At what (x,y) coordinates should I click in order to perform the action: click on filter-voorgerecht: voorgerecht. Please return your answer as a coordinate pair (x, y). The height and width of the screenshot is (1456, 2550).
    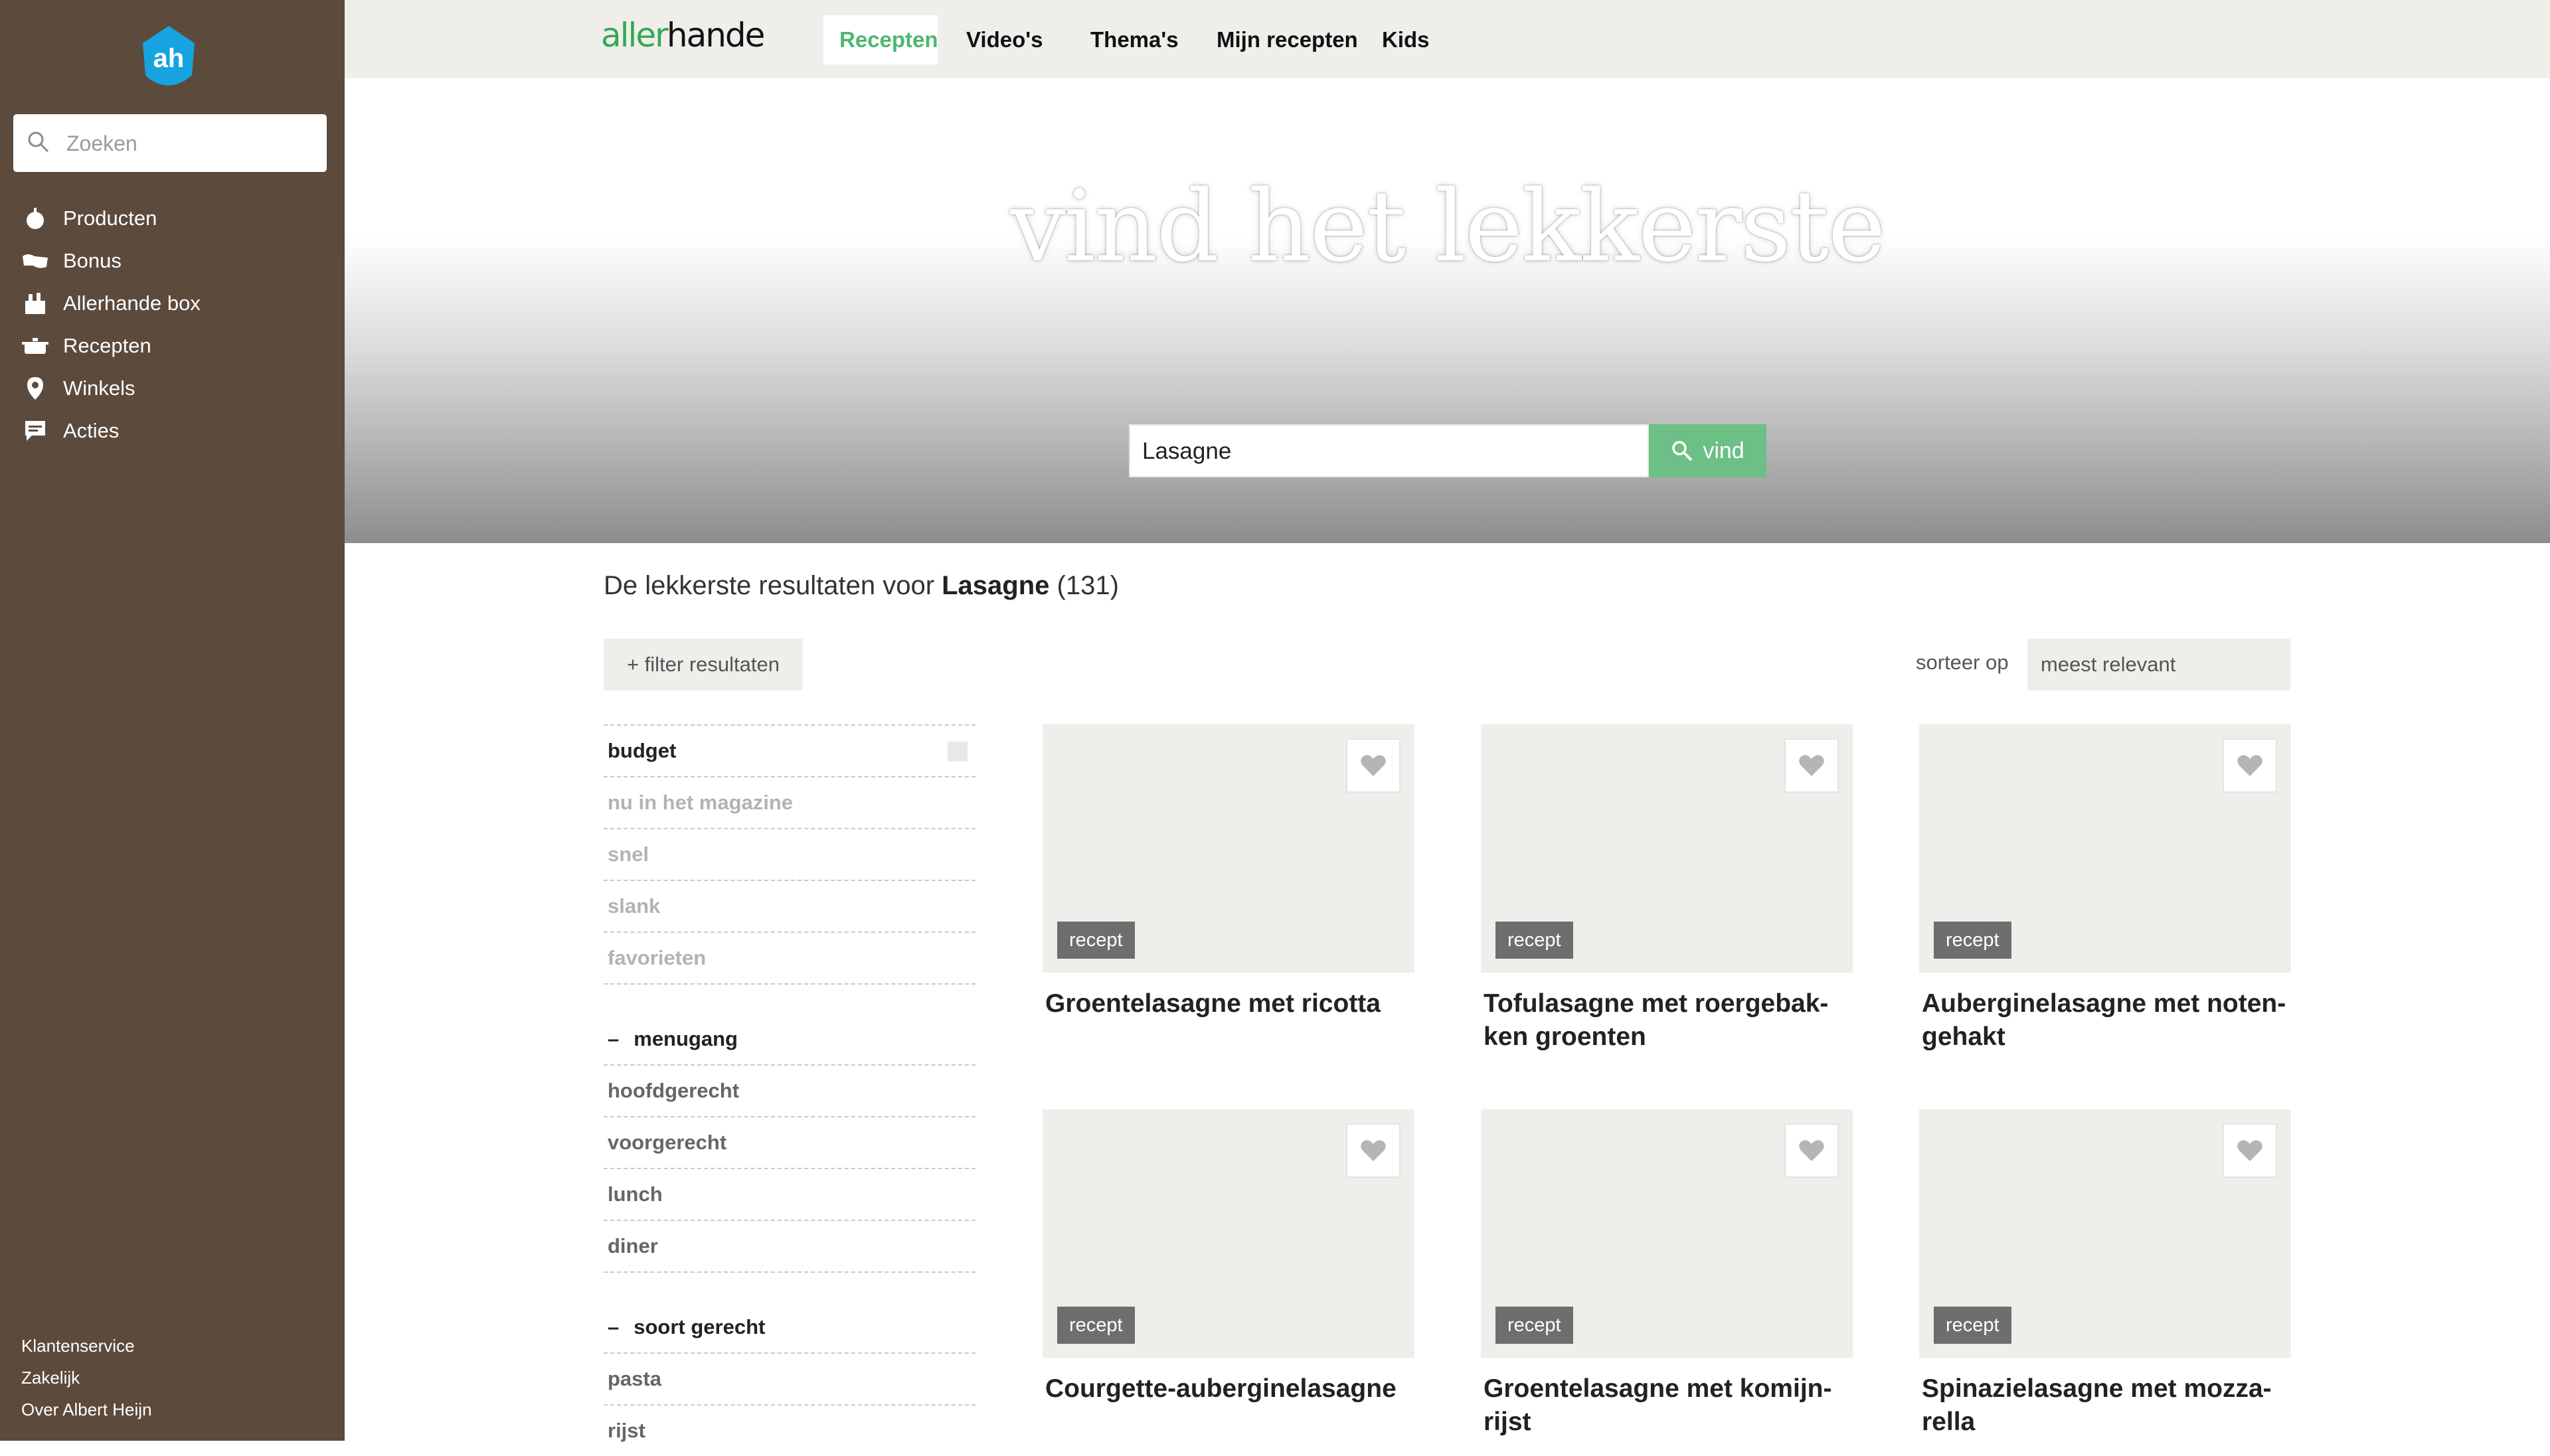
    Looking at the image, I should click on (790, 1142).